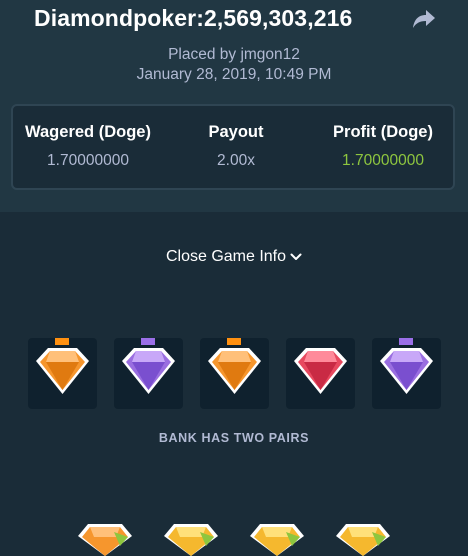  Describe the element at coordinates (383, 160) in the screenshot. I see `profit-value: 1.70000000` at that location.